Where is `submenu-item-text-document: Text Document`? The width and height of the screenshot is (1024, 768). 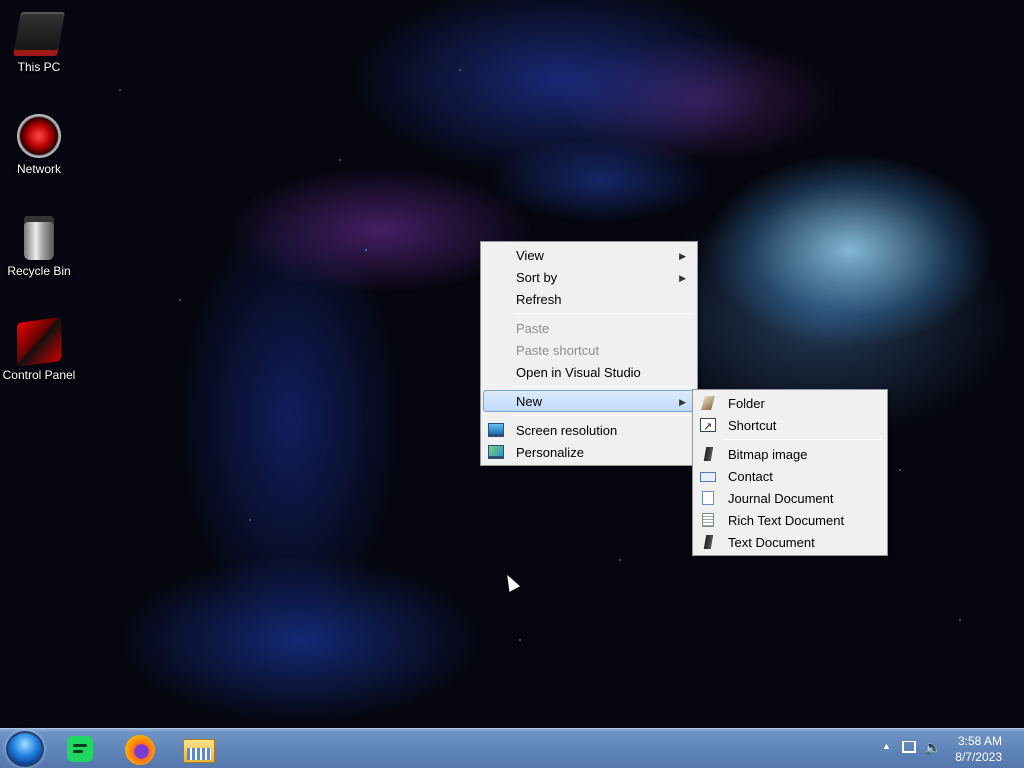 submenu-item-text-document: Text Document is located at coordinates (790, 542).